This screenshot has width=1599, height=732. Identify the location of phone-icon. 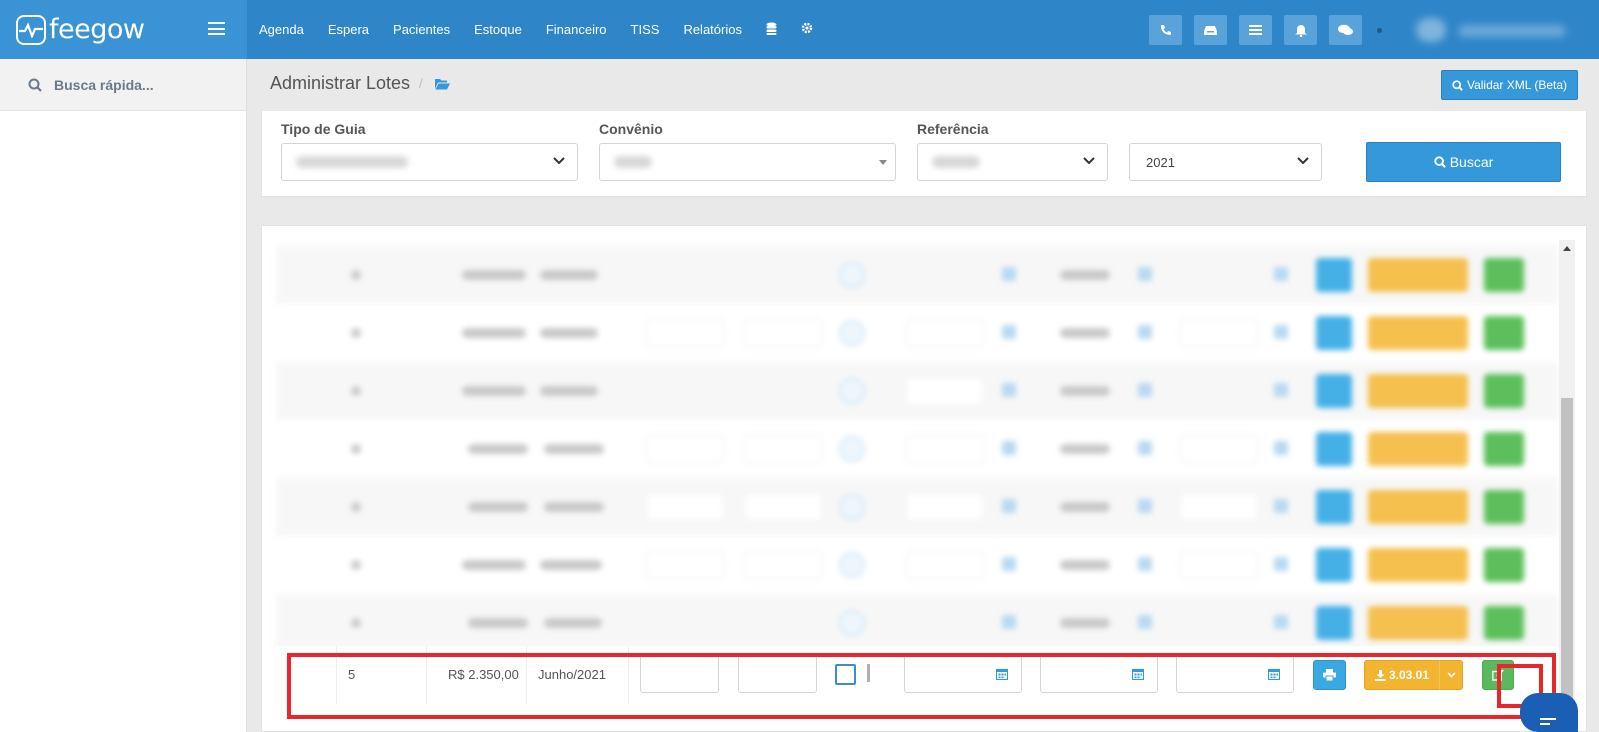
(1165, 30).